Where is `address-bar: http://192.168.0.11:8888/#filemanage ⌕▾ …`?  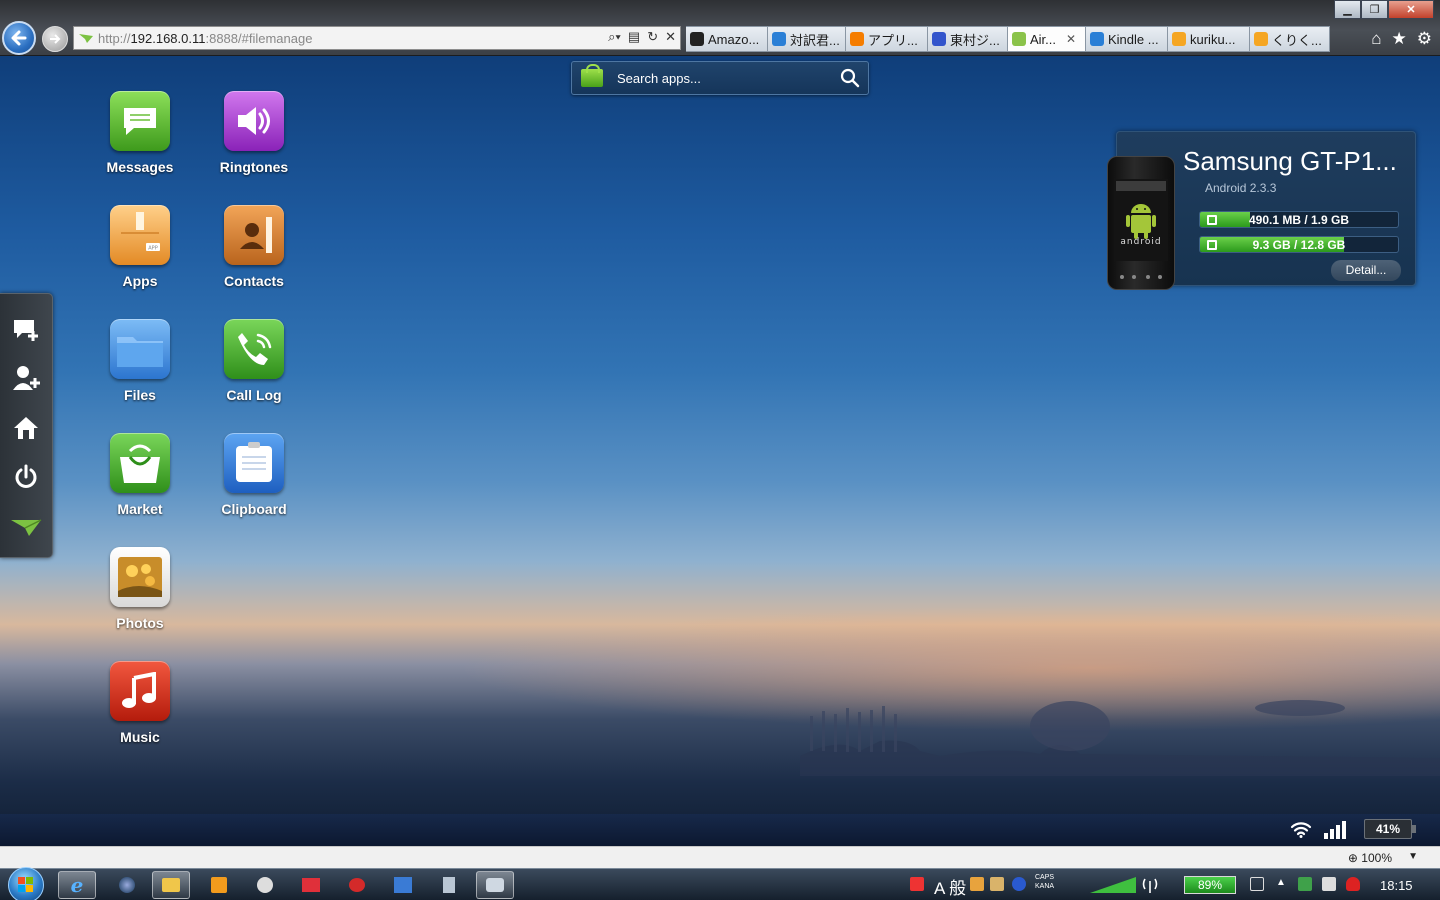
address-bar: http://192.168.0.11:8888/#filemanage ⌕▾ … is located at coordinates (377, 38).